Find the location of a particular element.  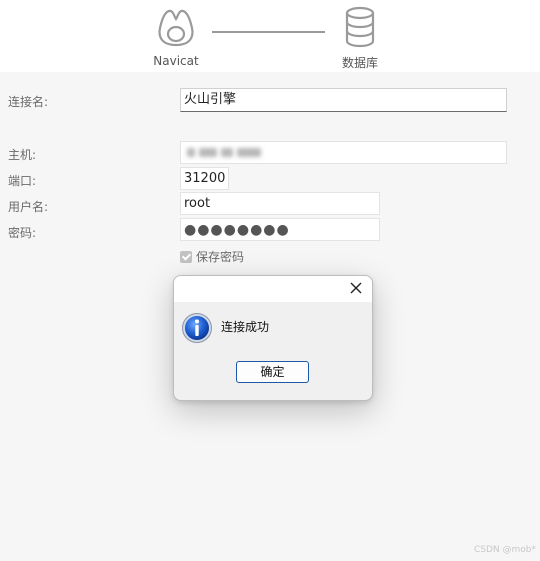

password-label: 密码: is located at coordinates (22, 233).